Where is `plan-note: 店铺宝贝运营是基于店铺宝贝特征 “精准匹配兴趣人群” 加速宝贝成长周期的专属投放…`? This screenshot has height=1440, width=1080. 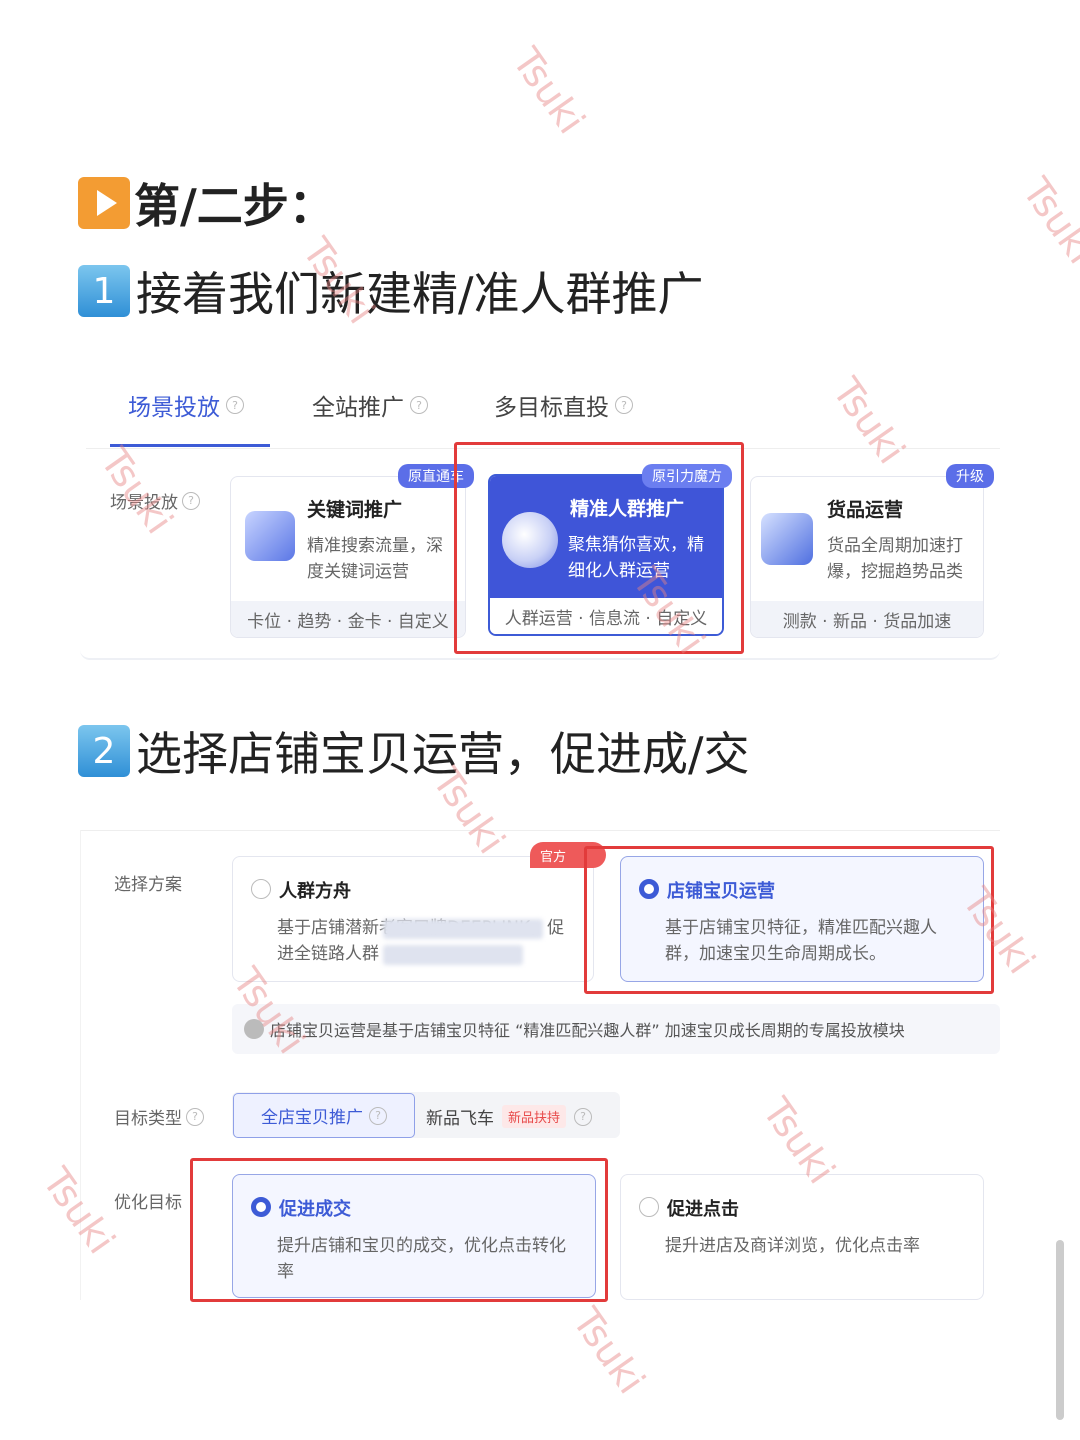
plan-note: 店铺宝贝运营是基于店铺宝贝特征 “精准匹配兴趣人群” 加速宝贝成长周期的专属投放… is located at coordinates (616, 1029).